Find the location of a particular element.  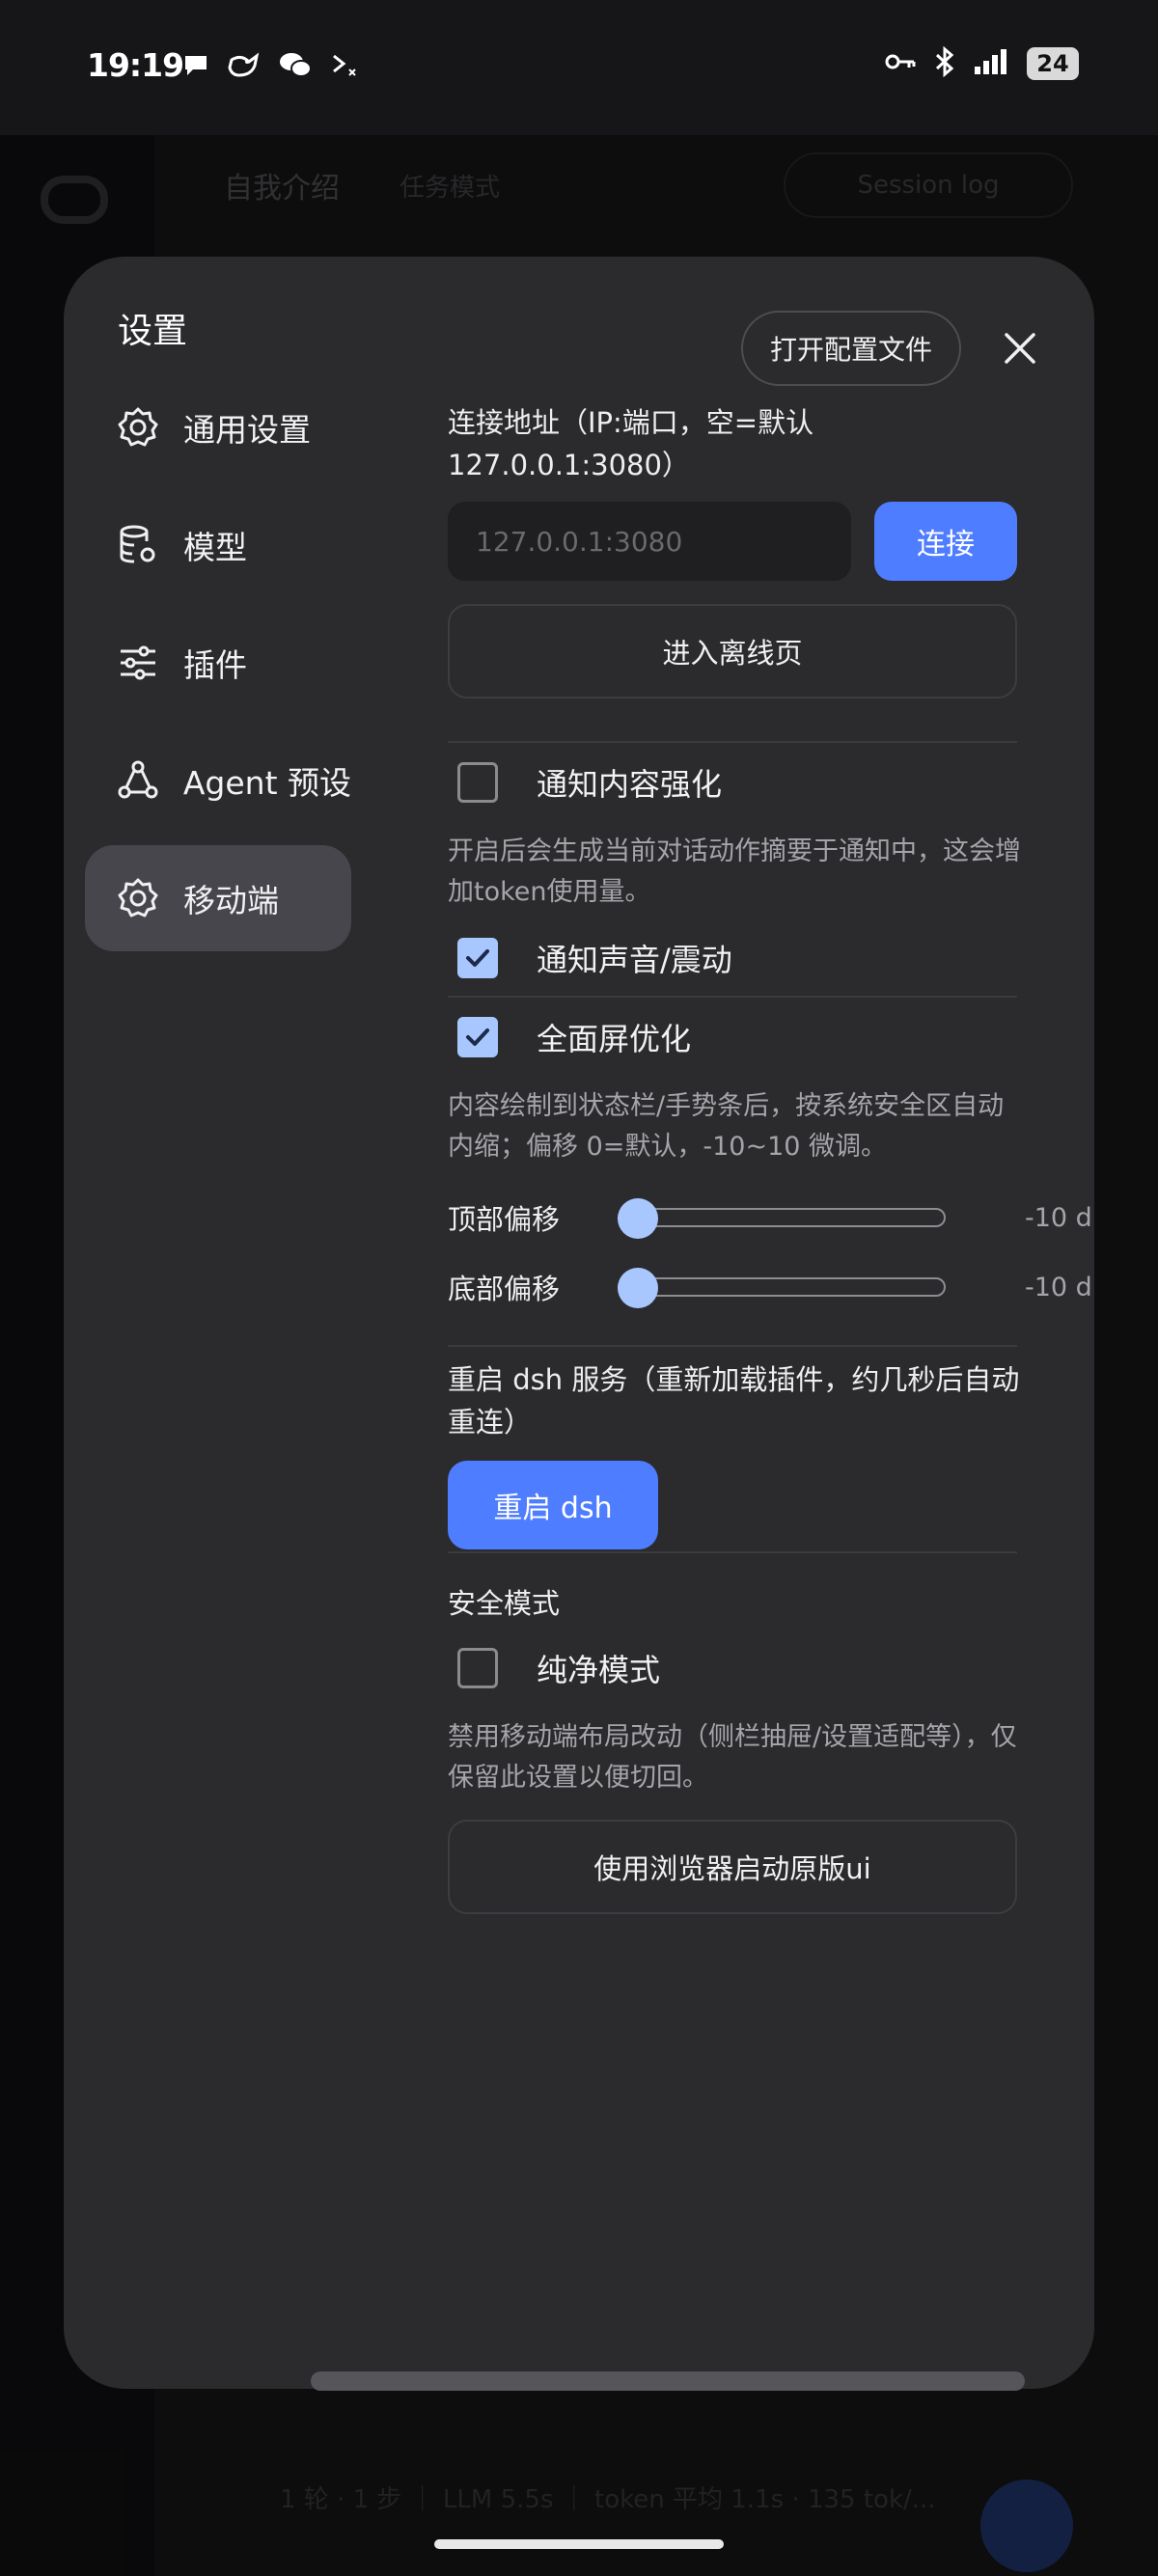

bottom-offset-slider is located at coordinates (782, 1288).